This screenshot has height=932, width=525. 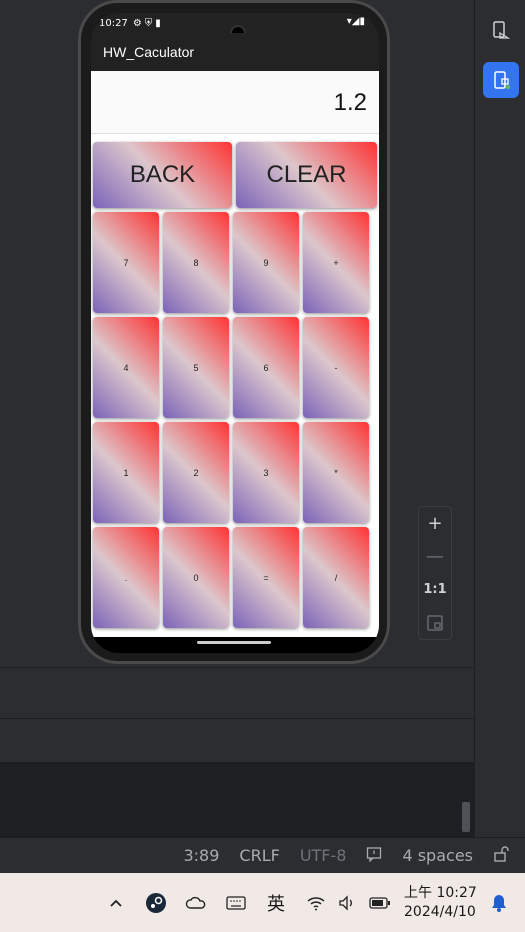 What do you see at coordinates (466, 817) in the screenshot?
I see `vertical-scrollbar` at bounding box center [466, 817].